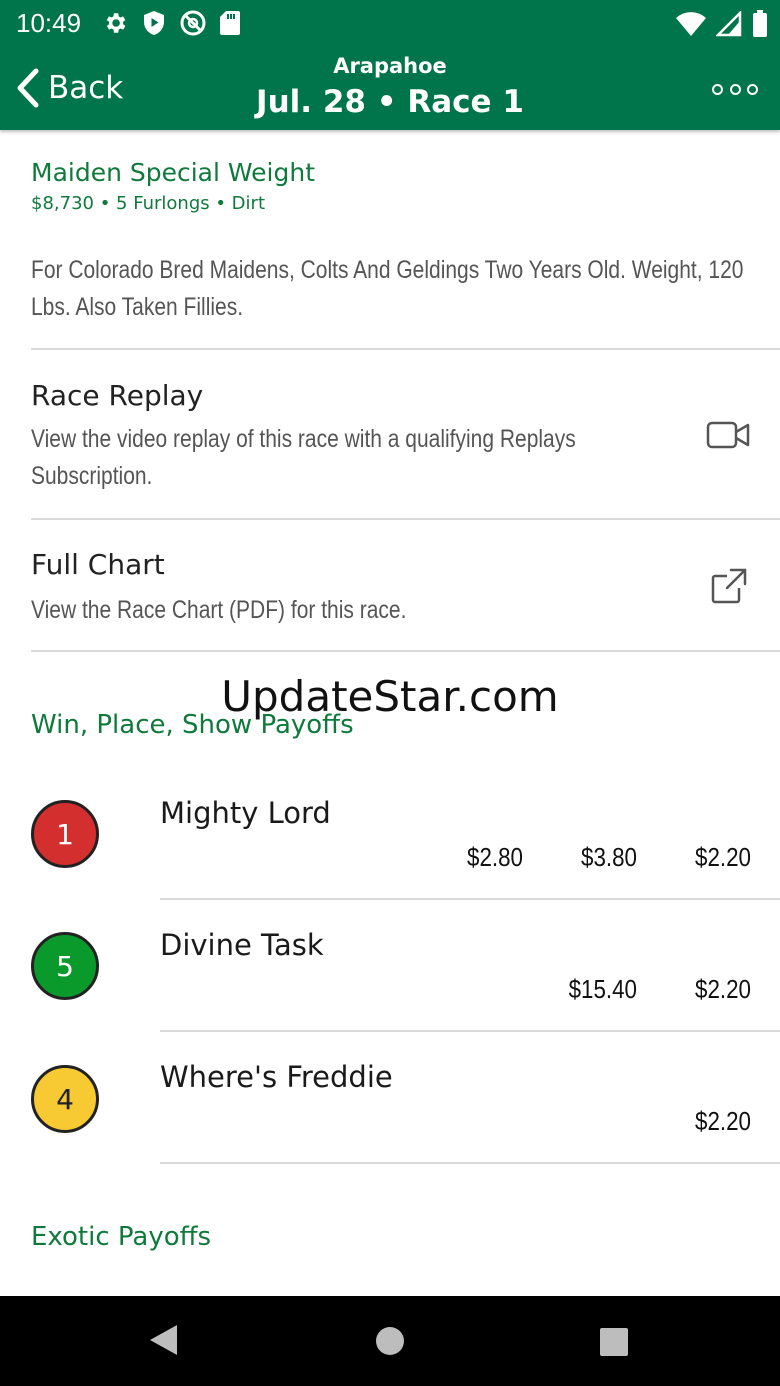 This screenshot has height=1386, width=780. Describe the element at coordinates (219, 610) in the screenshot. I see `full-chart-desc: View the Race Chart (PDF) for this race.` at that location.